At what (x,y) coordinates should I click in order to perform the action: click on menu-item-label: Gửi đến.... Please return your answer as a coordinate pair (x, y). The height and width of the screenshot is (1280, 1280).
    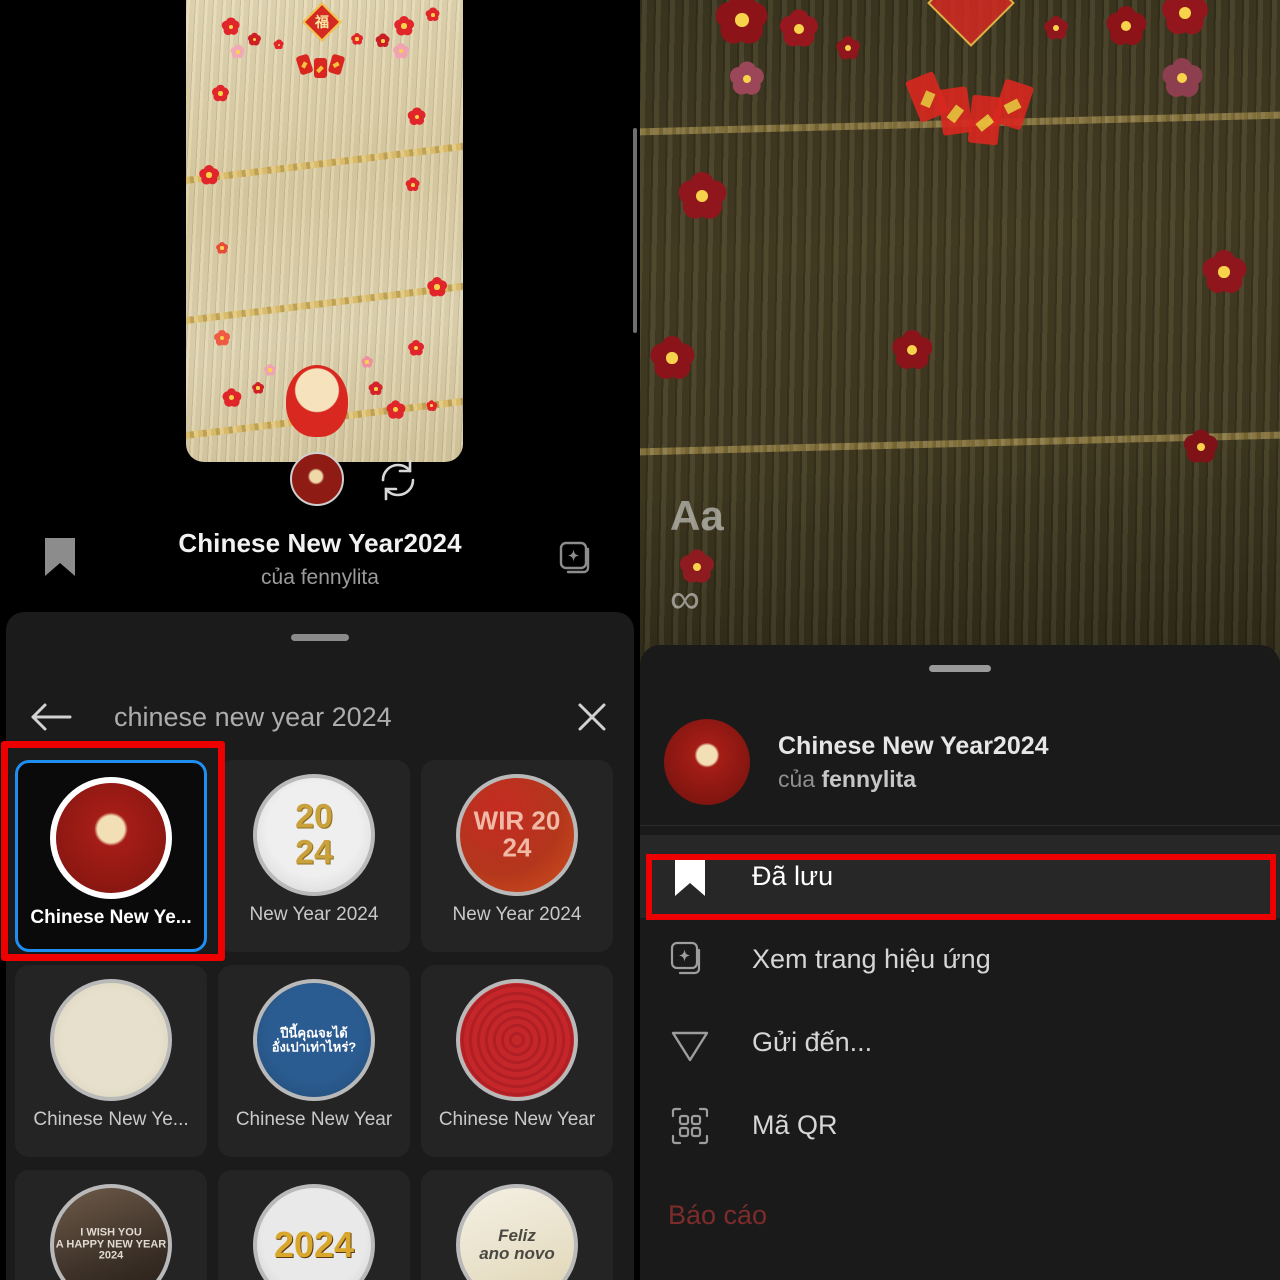
    Looking at the image, I should click on (812, 1042).